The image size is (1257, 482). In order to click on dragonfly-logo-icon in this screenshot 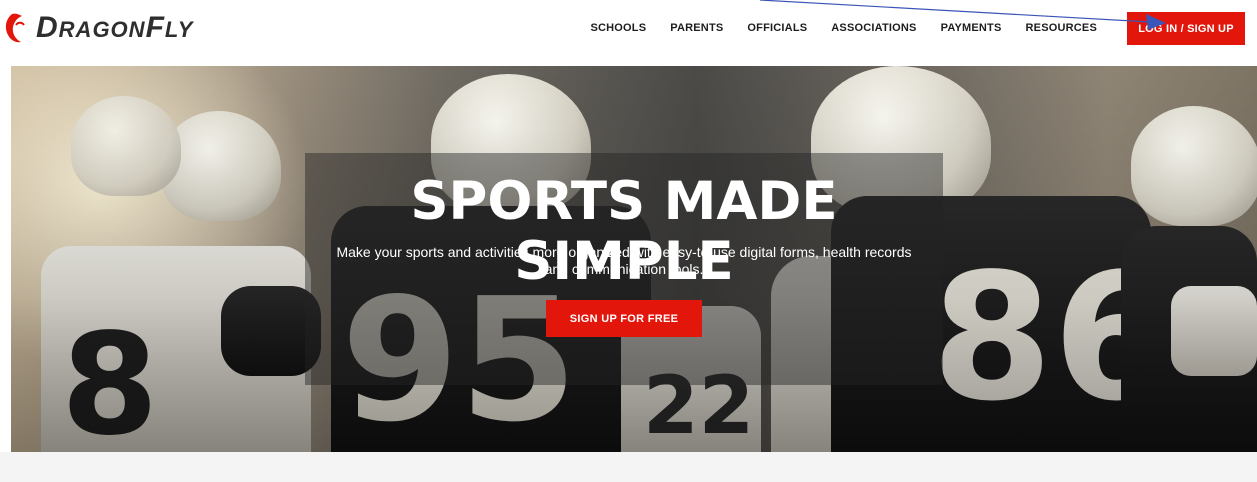, I will do `click(15, 28)`.